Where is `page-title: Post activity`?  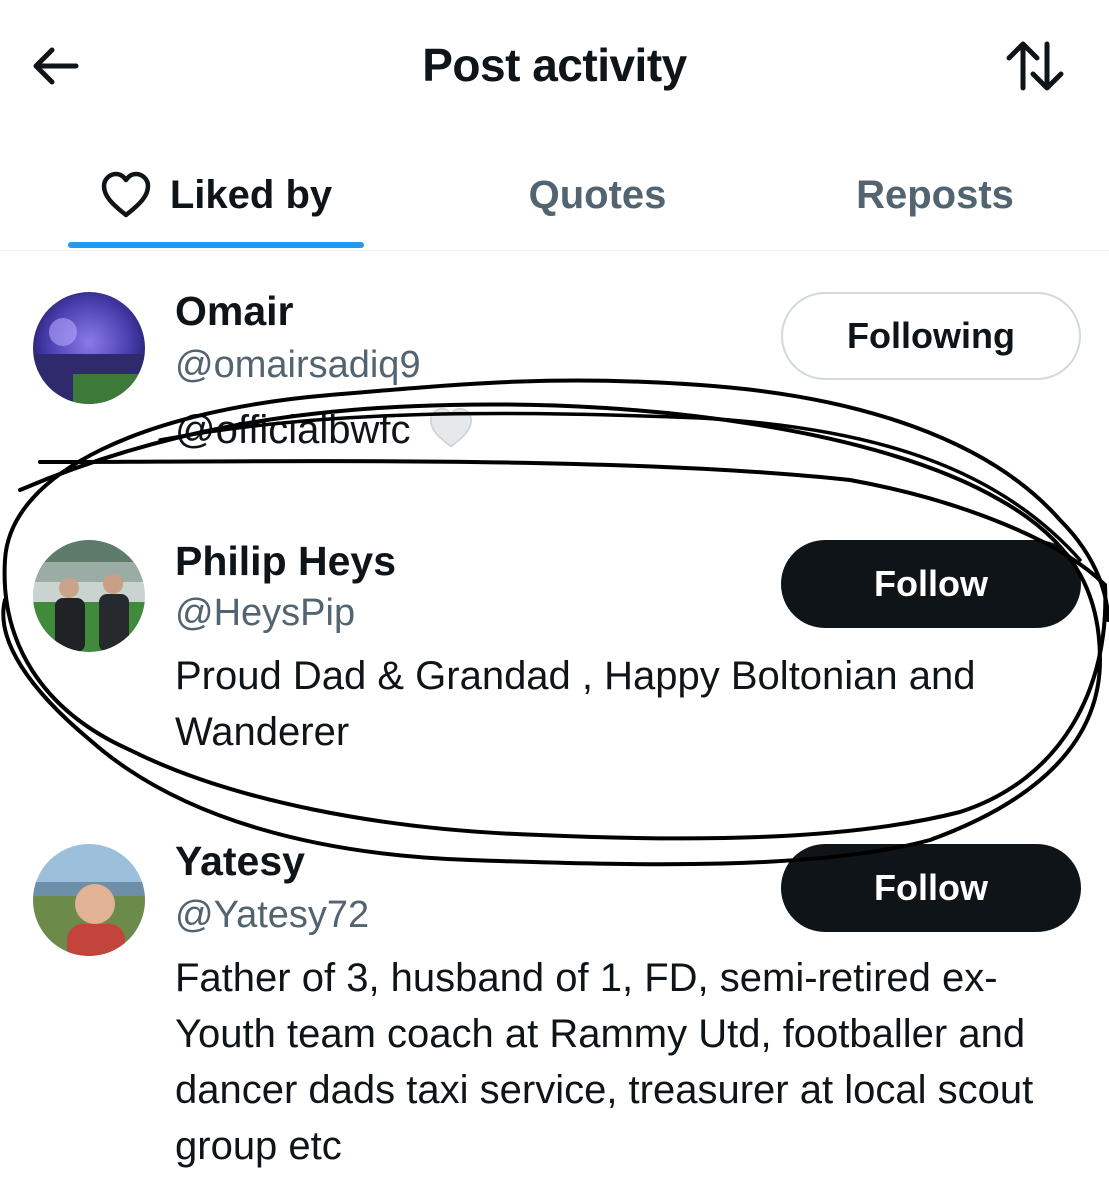
page-title: Post activity is located at coordinates (554, 65).